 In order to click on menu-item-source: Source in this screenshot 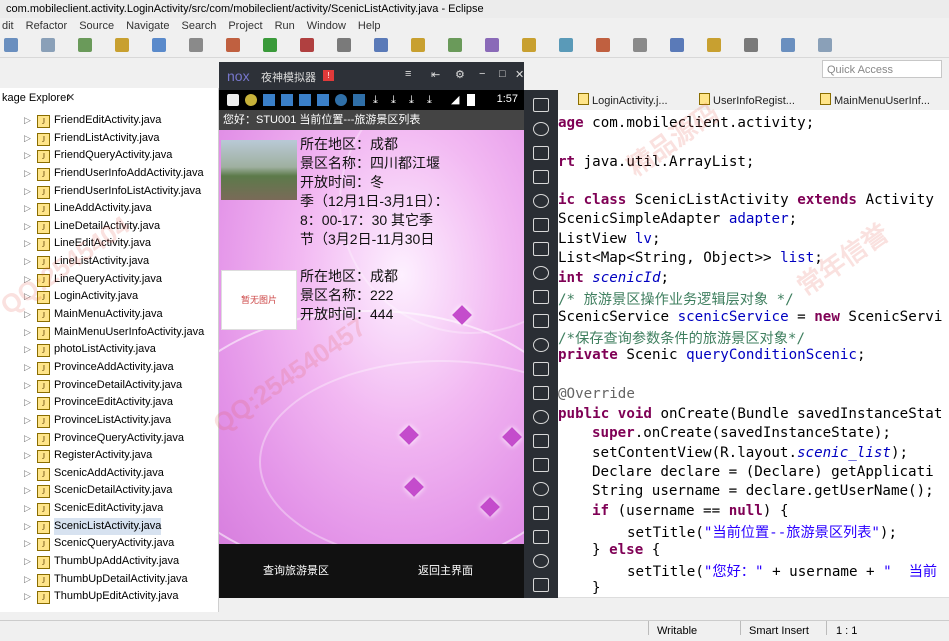, I will do `click(96, 26)`.